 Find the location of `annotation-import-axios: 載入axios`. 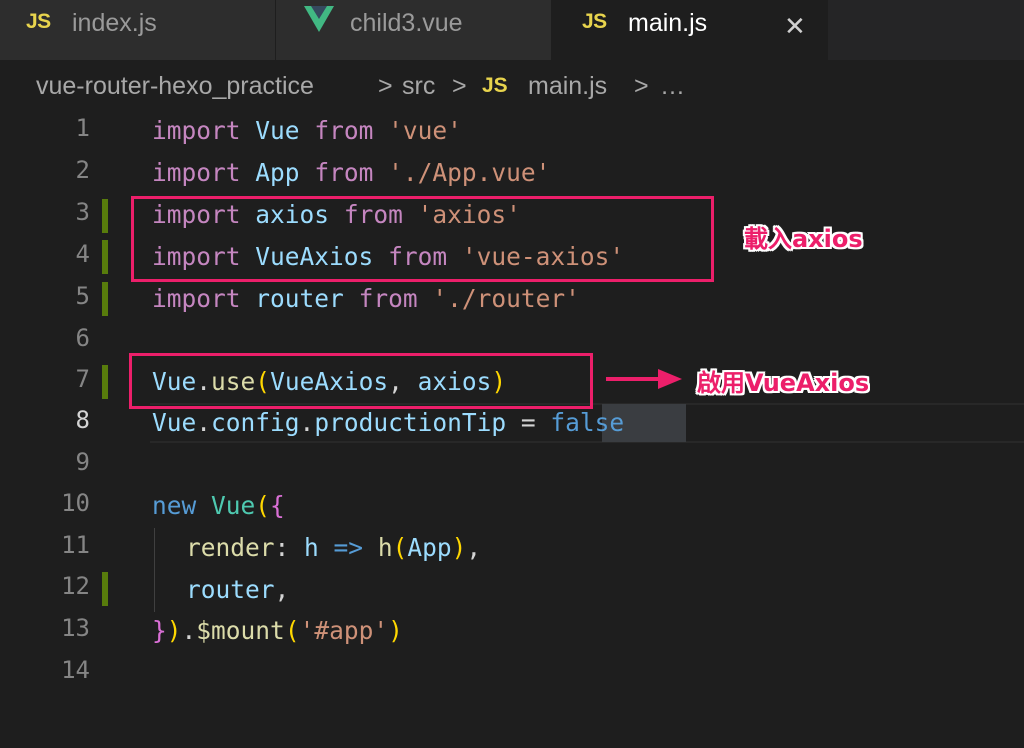

annotation-import-axios: 載入axios is located at coordinates (803, 239).